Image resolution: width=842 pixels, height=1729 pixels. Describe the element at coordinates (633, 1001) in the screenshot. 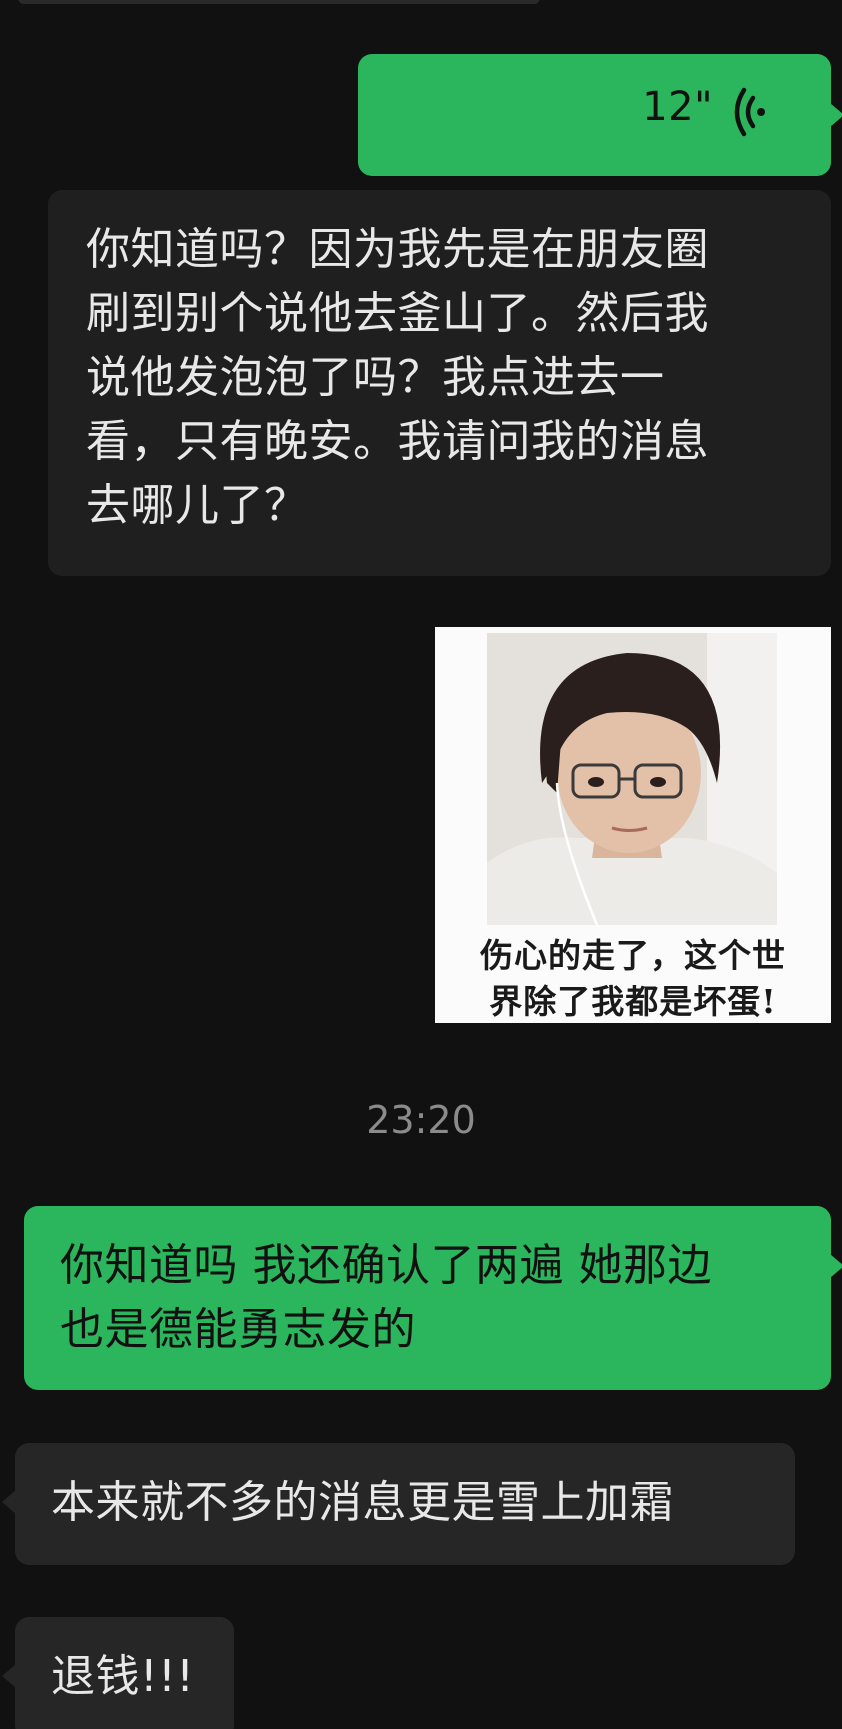

I see `sticker-caption-line2: 界除了我都是坏蛋!` at that location.